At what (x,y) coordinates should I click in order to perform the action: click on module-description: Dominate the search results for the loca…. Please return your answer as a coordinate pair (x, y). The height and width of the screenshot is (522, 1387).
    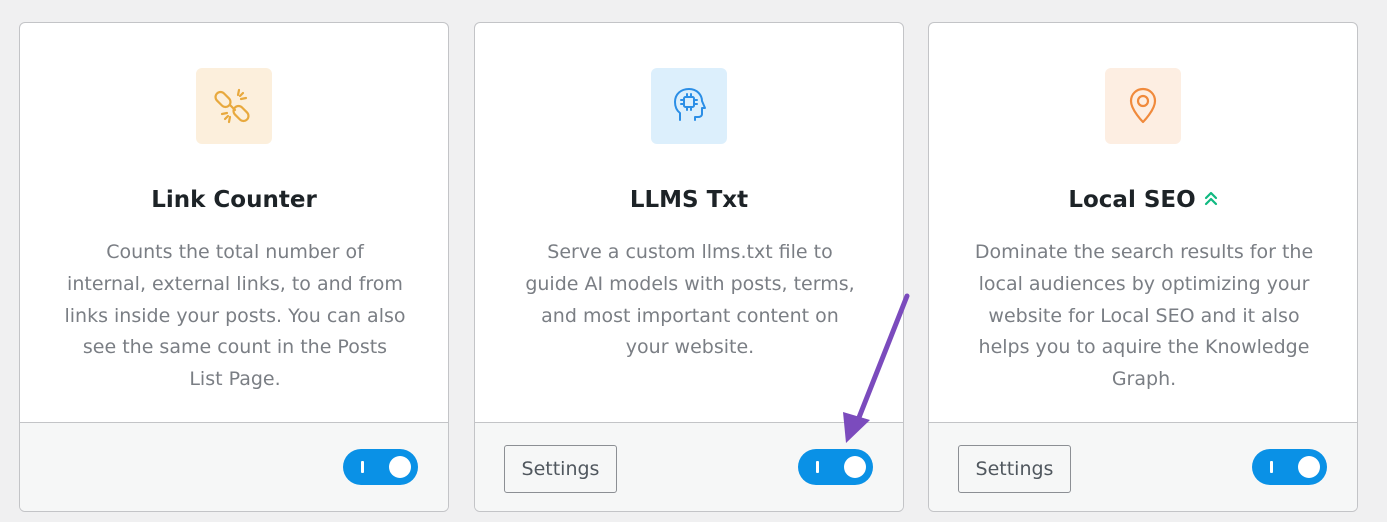
    Looking at the image, I should click on (1144, 316).